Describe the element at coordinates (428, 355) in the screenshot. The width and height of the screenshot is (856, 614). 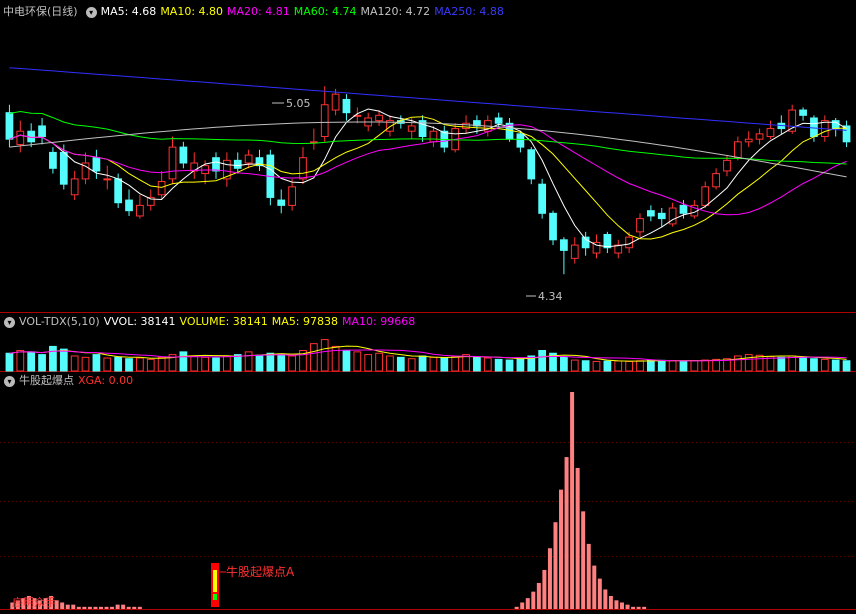
I see `volume-pane` at that location.